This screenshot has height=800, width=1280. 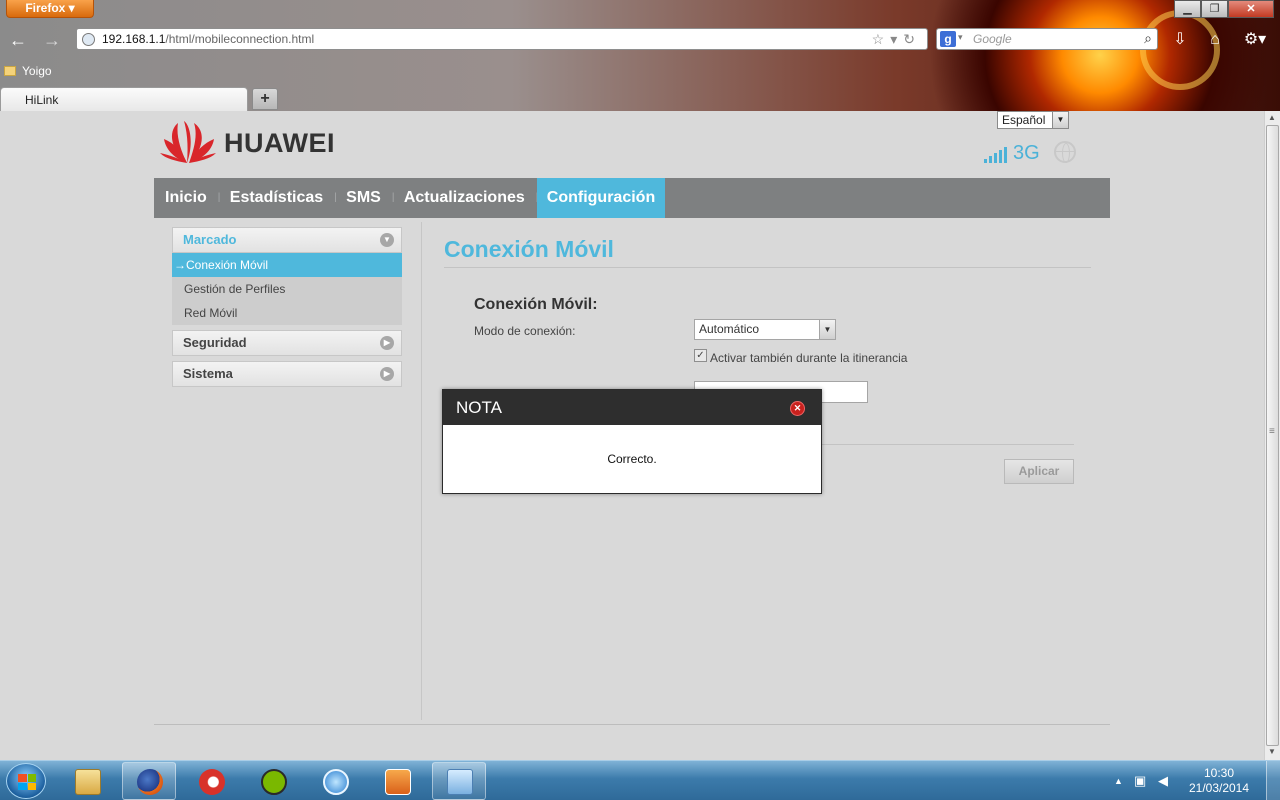 I want to click on taskbar-explorer, so click(x=87, y=781).